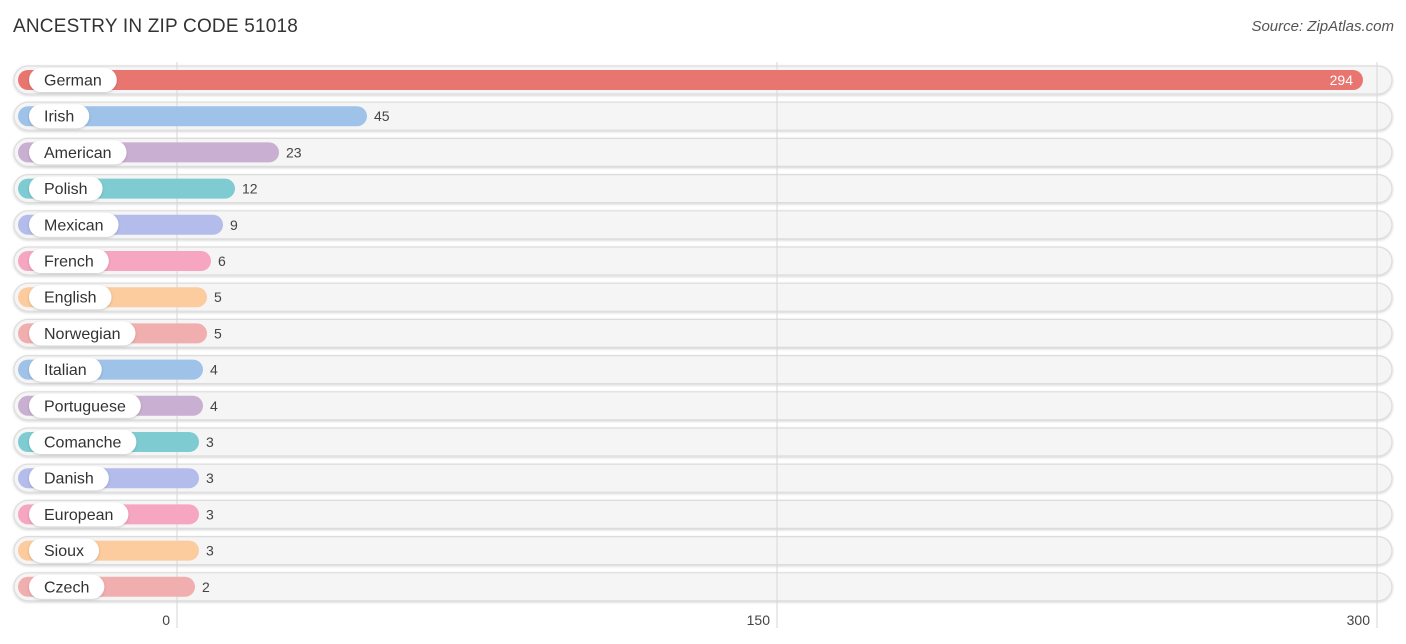  I want to click on bar-row: French 6, so click(122, 261).